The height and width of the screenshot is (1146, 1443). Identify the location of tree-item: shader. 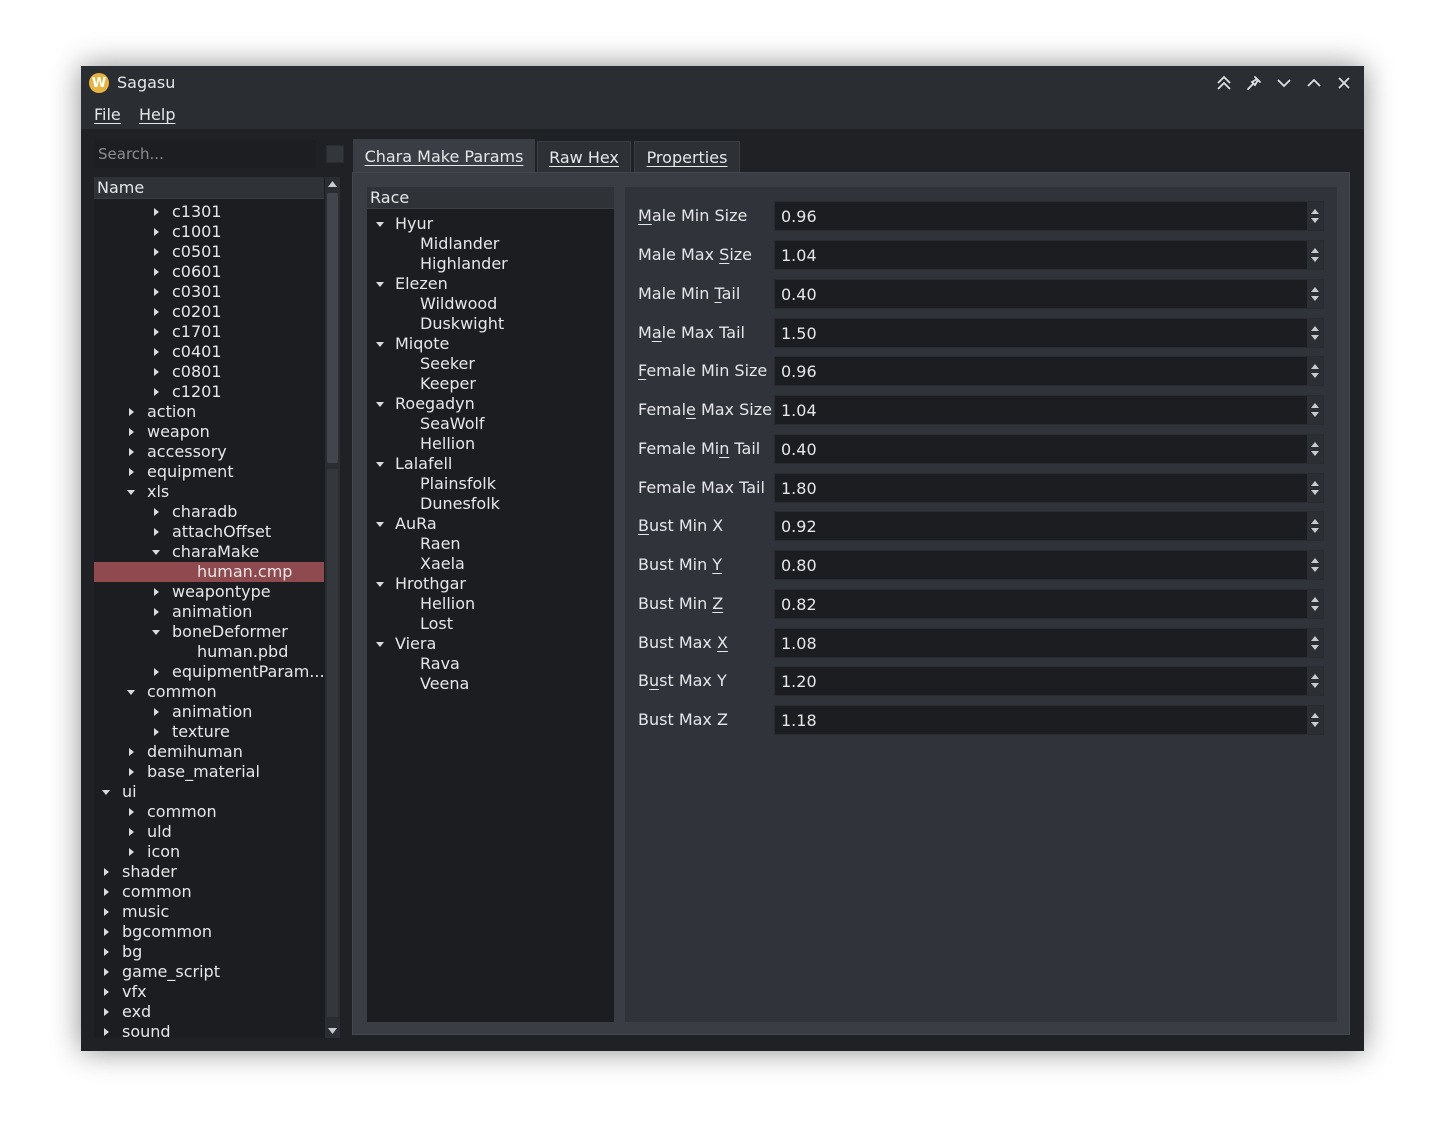
(209, 872).